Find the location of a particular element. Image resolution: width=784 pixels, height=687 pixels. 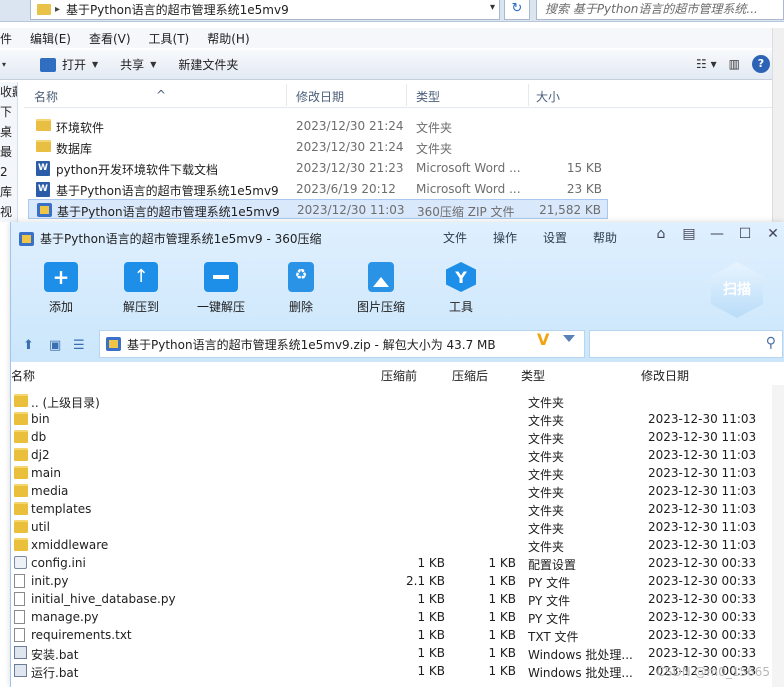

zip-file-row: init.py 2.1 KB 1 KB PY 文件 2023-12-30 00:33 is located at coordinates (391, 581).